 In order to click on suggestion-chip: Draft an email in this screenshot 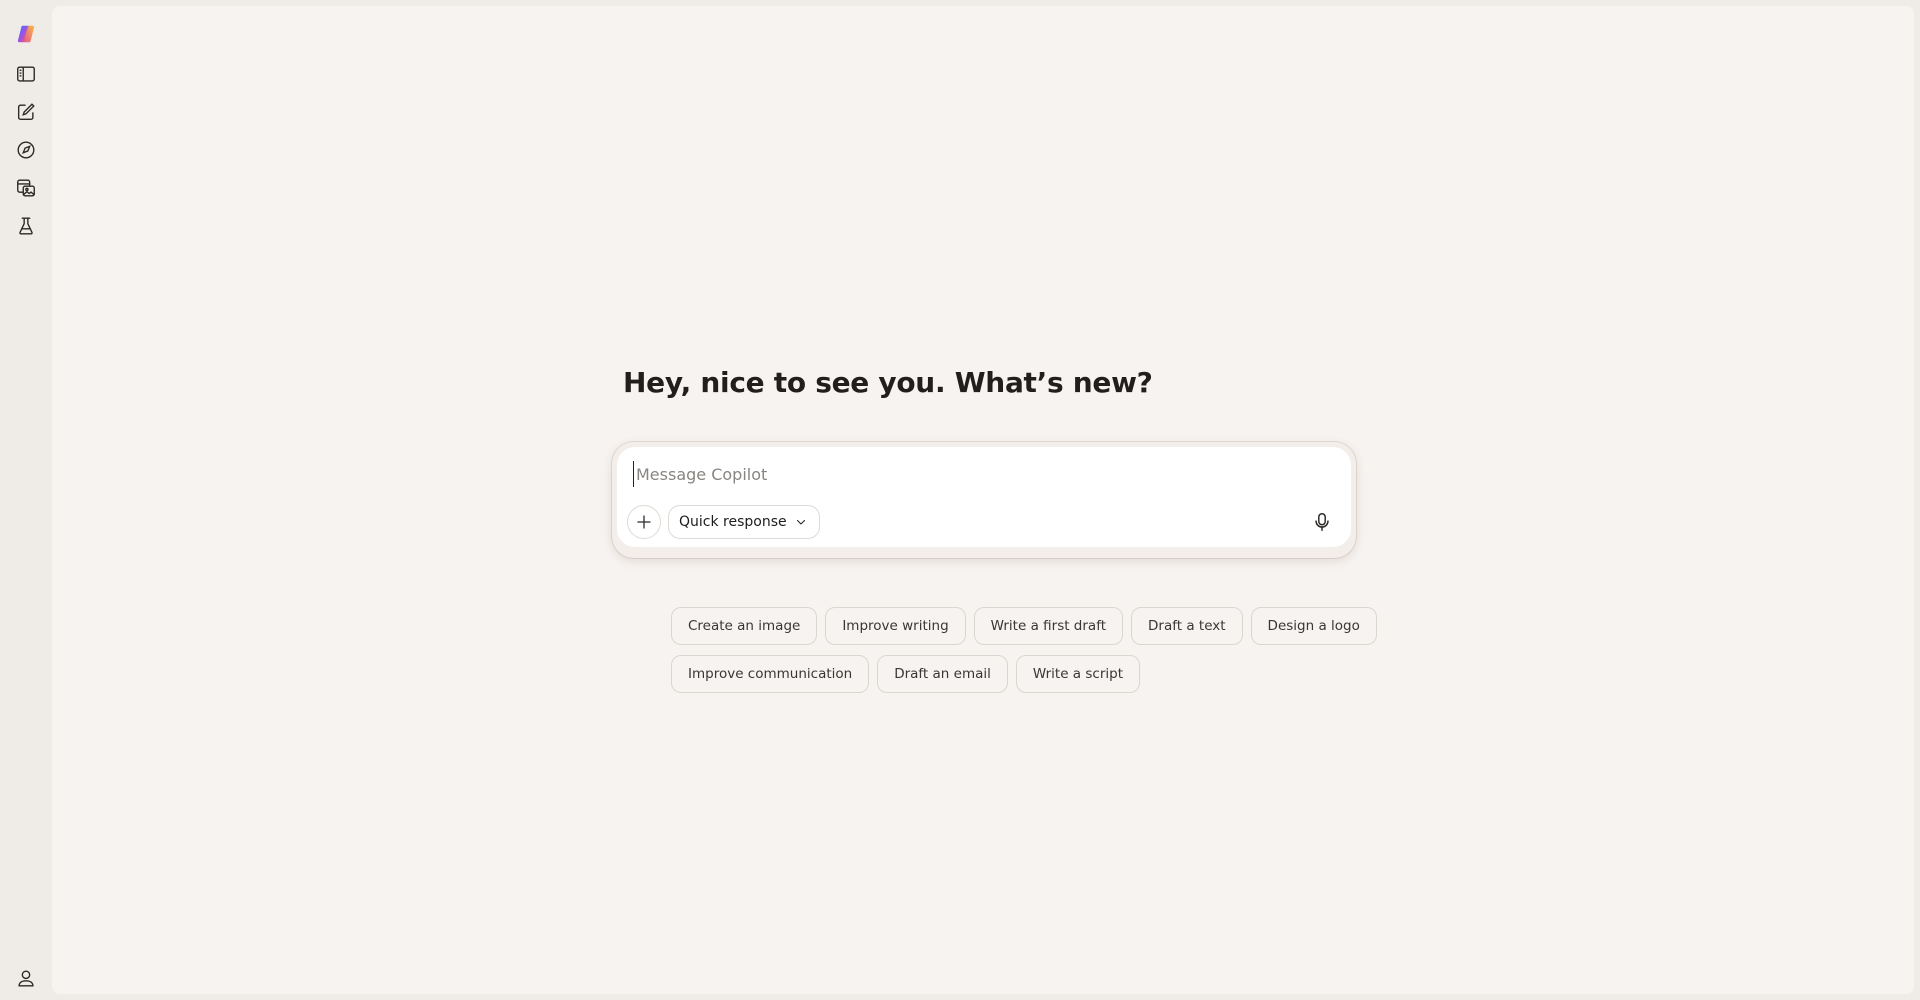, I will do `click(942, 674)`.